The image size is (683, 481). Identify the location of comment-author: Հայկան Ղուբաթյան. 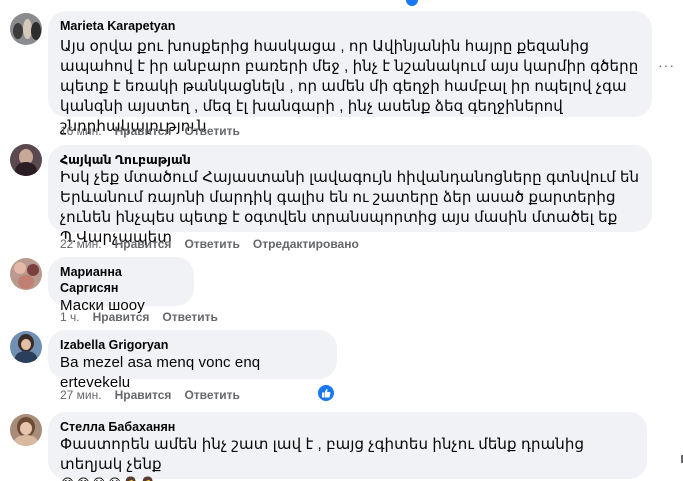
(350, 160).